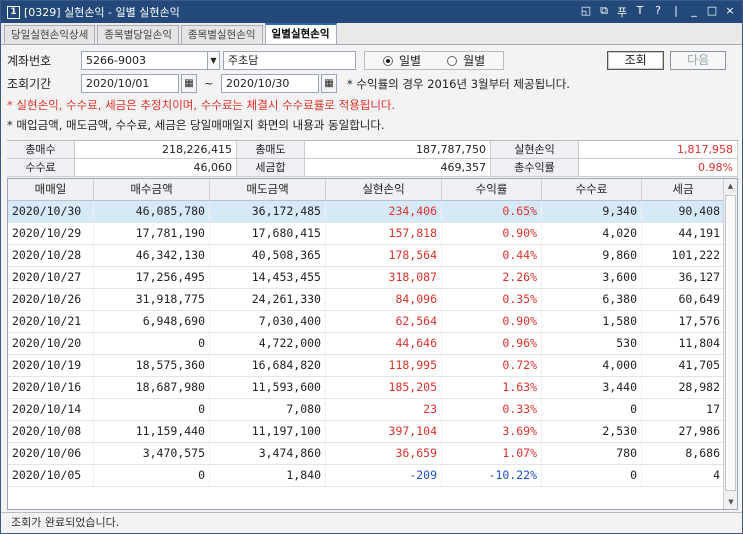 The height and width of the screenshot is (534, 743). What do you see at coordinates (640, 12) in the screenshot?
I see `font-size-icon: T` at bounding box center [640, 12].